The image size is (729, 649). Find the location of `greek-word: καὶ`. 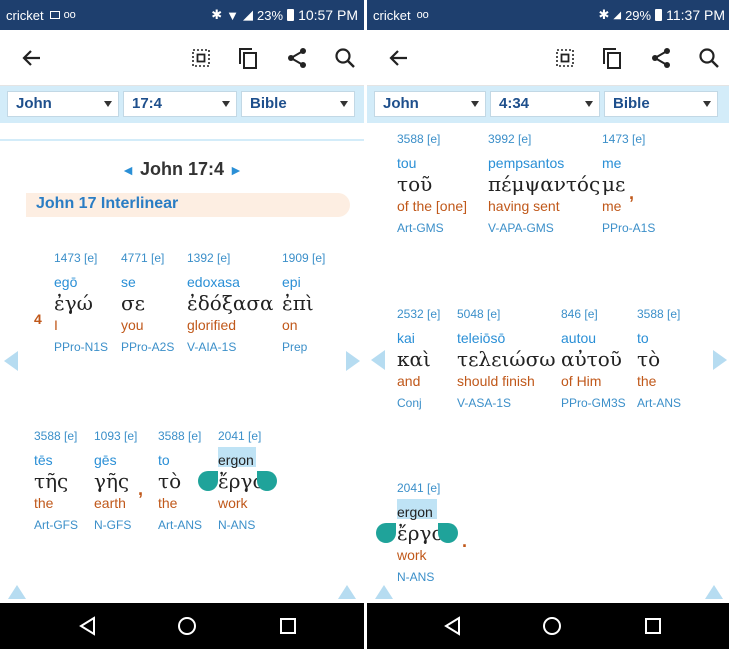

greek-word: καὶ is located at coordinates (414, 359).